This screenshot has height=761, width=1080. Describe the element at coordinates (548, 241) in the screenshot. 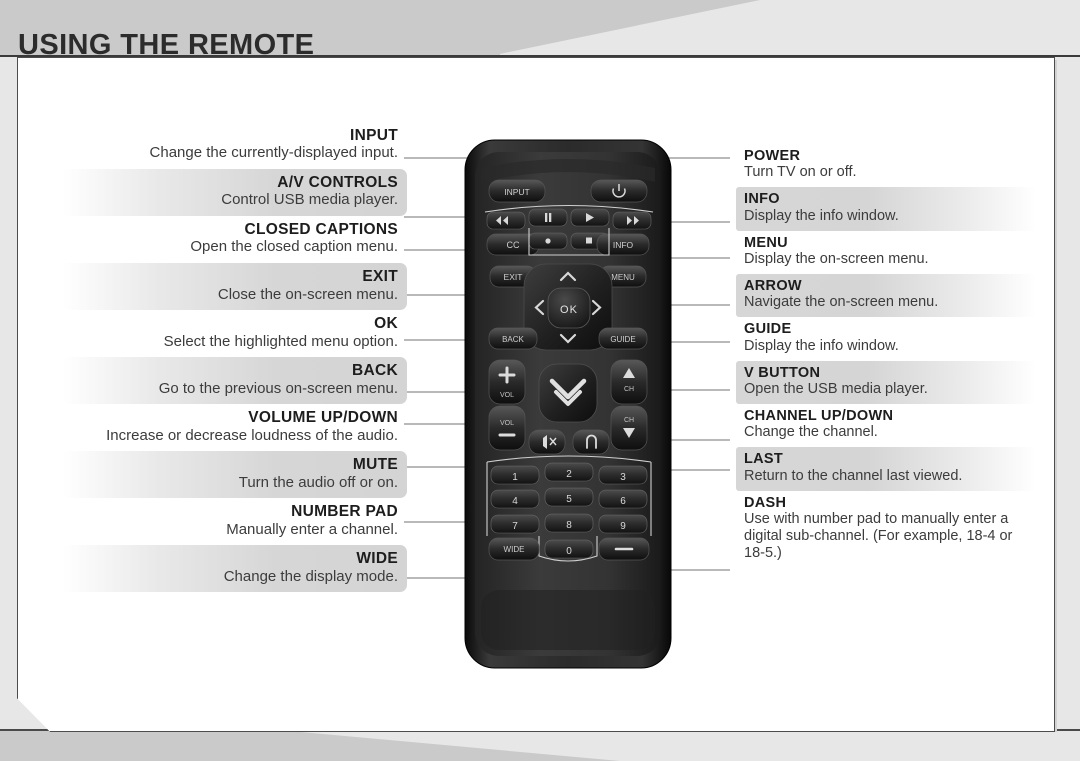

I see `remote-button-record` at that location.